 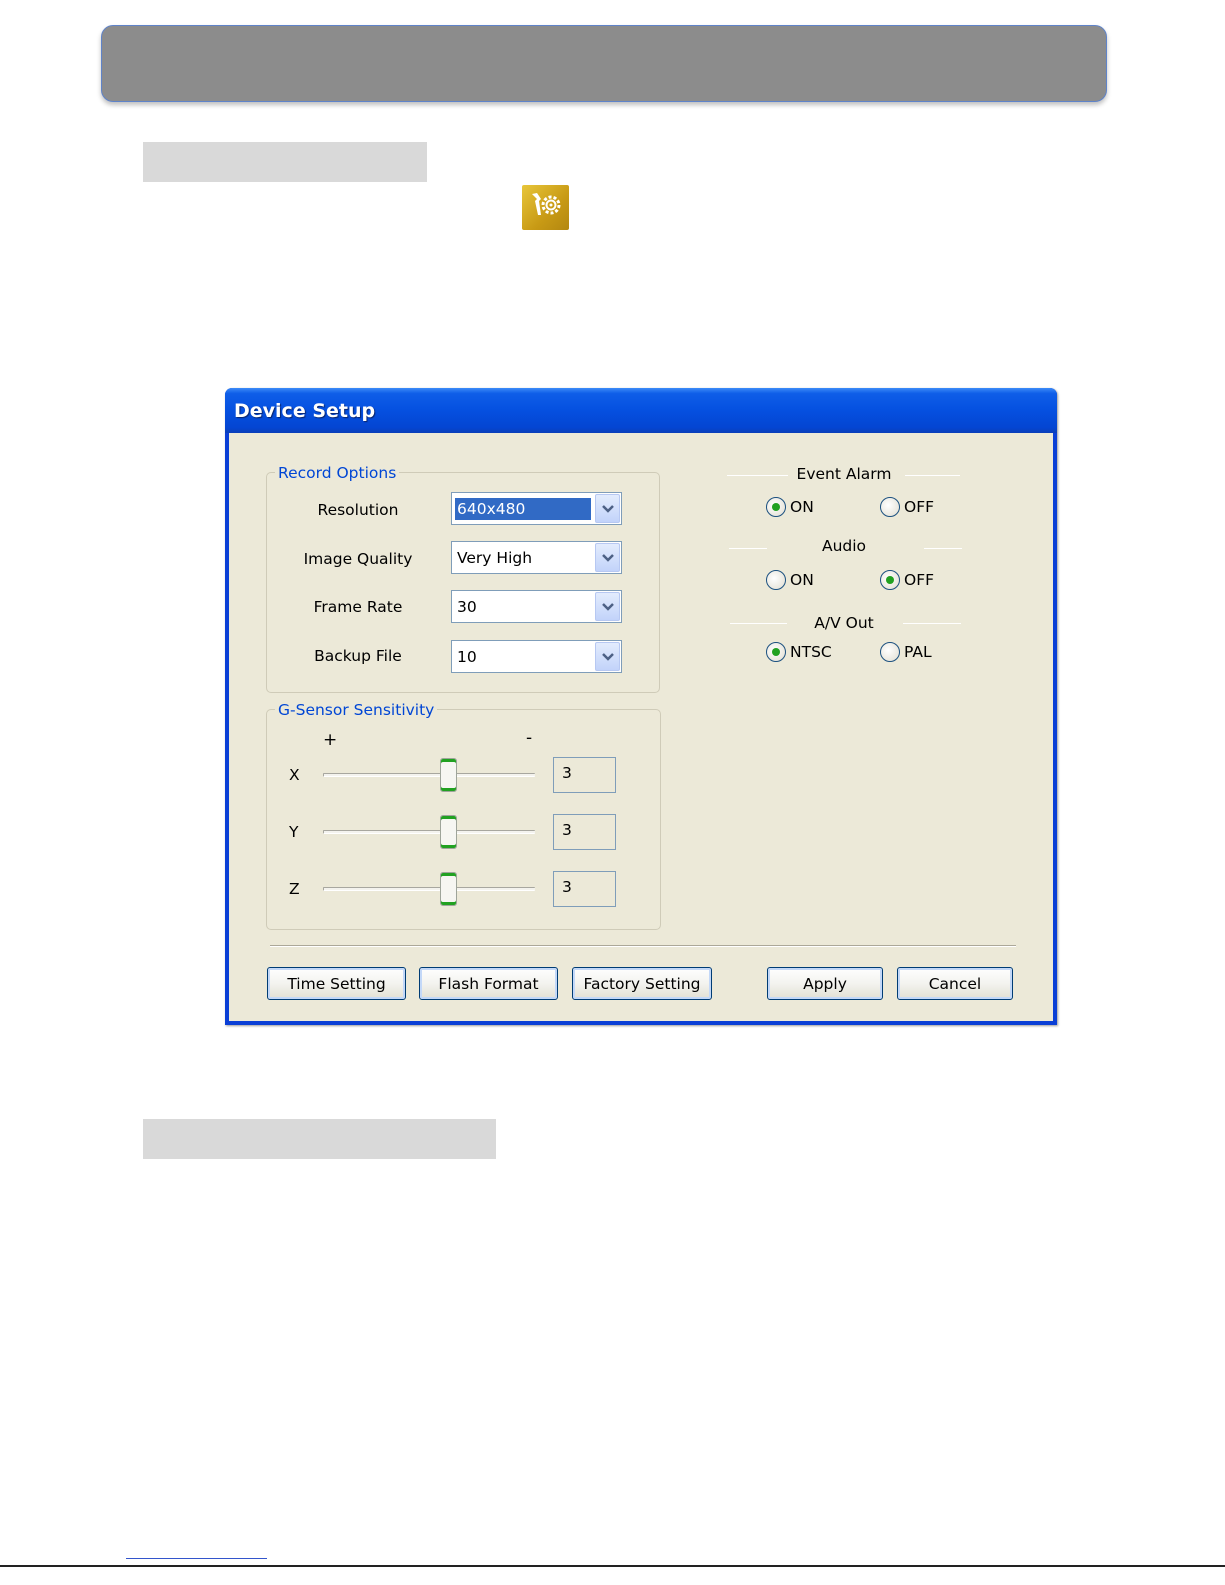 I want to click on audio-on-radio: ON, so click(x=801, y=580).